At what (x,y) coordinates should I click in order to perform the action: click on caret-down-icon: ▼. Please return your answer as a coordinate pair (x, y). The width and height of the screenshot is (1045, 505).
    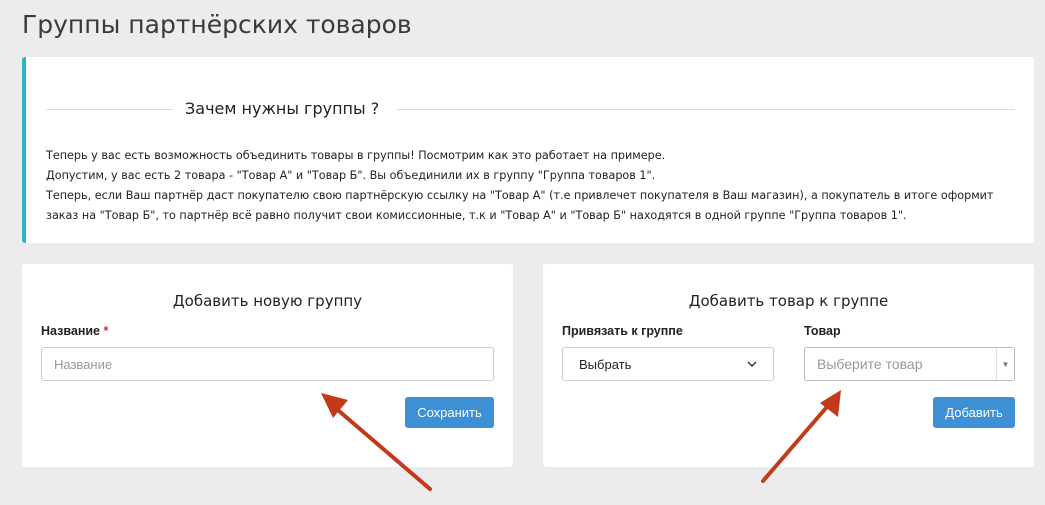
    Looking at the image, I should click on (1005, 364).